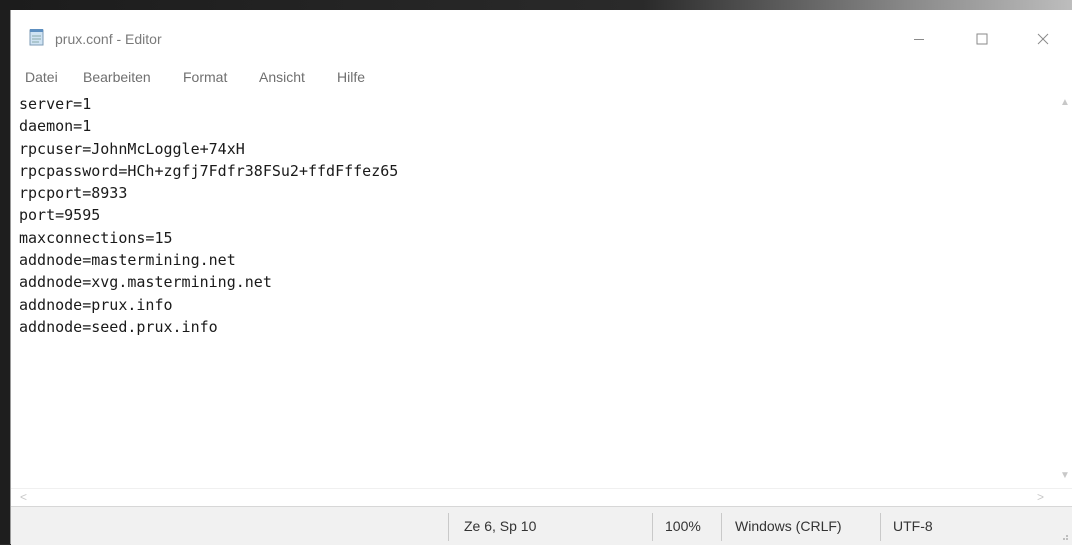 This screenshot has height=545, width=1072. I want to click on status-bar: Ze 6, Sp 10 100% Windows (CRLF) UTF-8, so click(541, 525).